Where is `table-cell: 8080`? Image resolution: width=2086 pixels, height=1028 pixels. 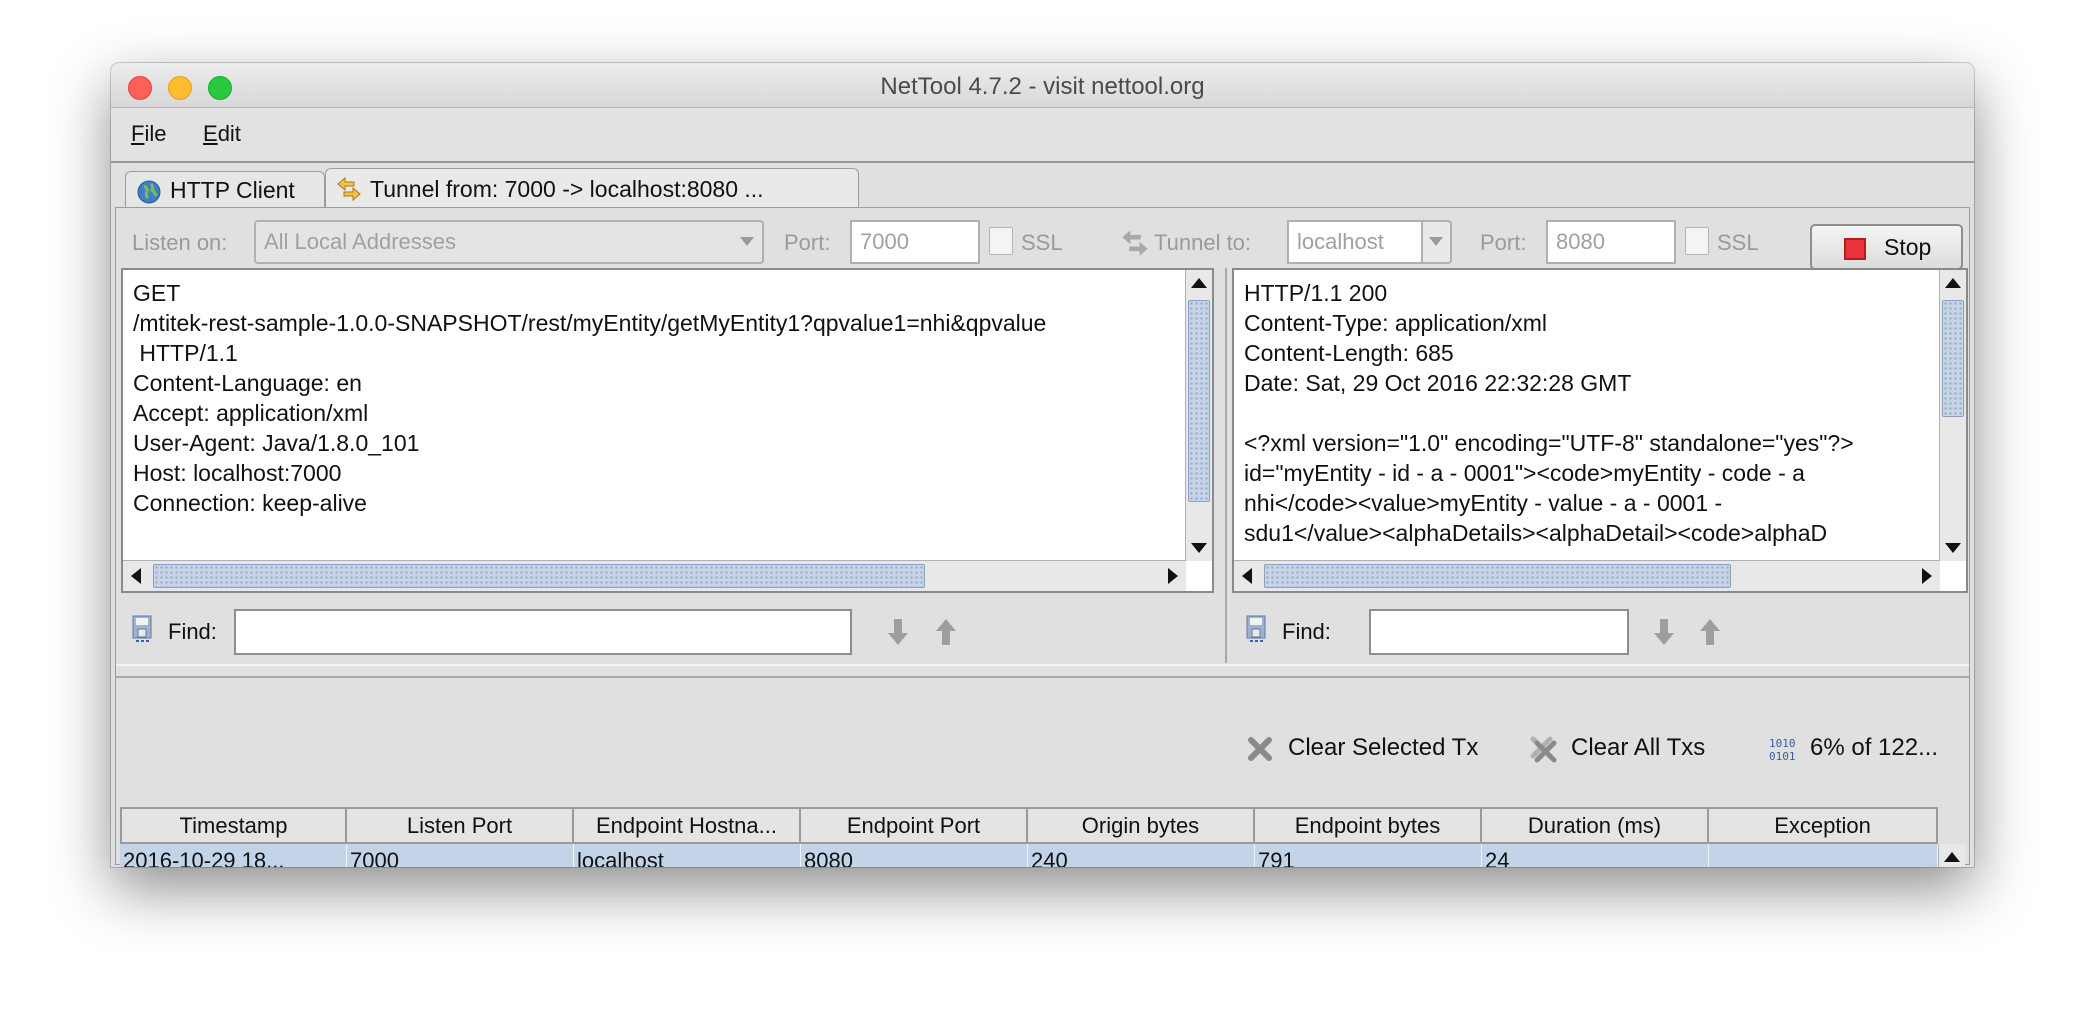 table-cell: 8080 is located at coordinates (914, 855).